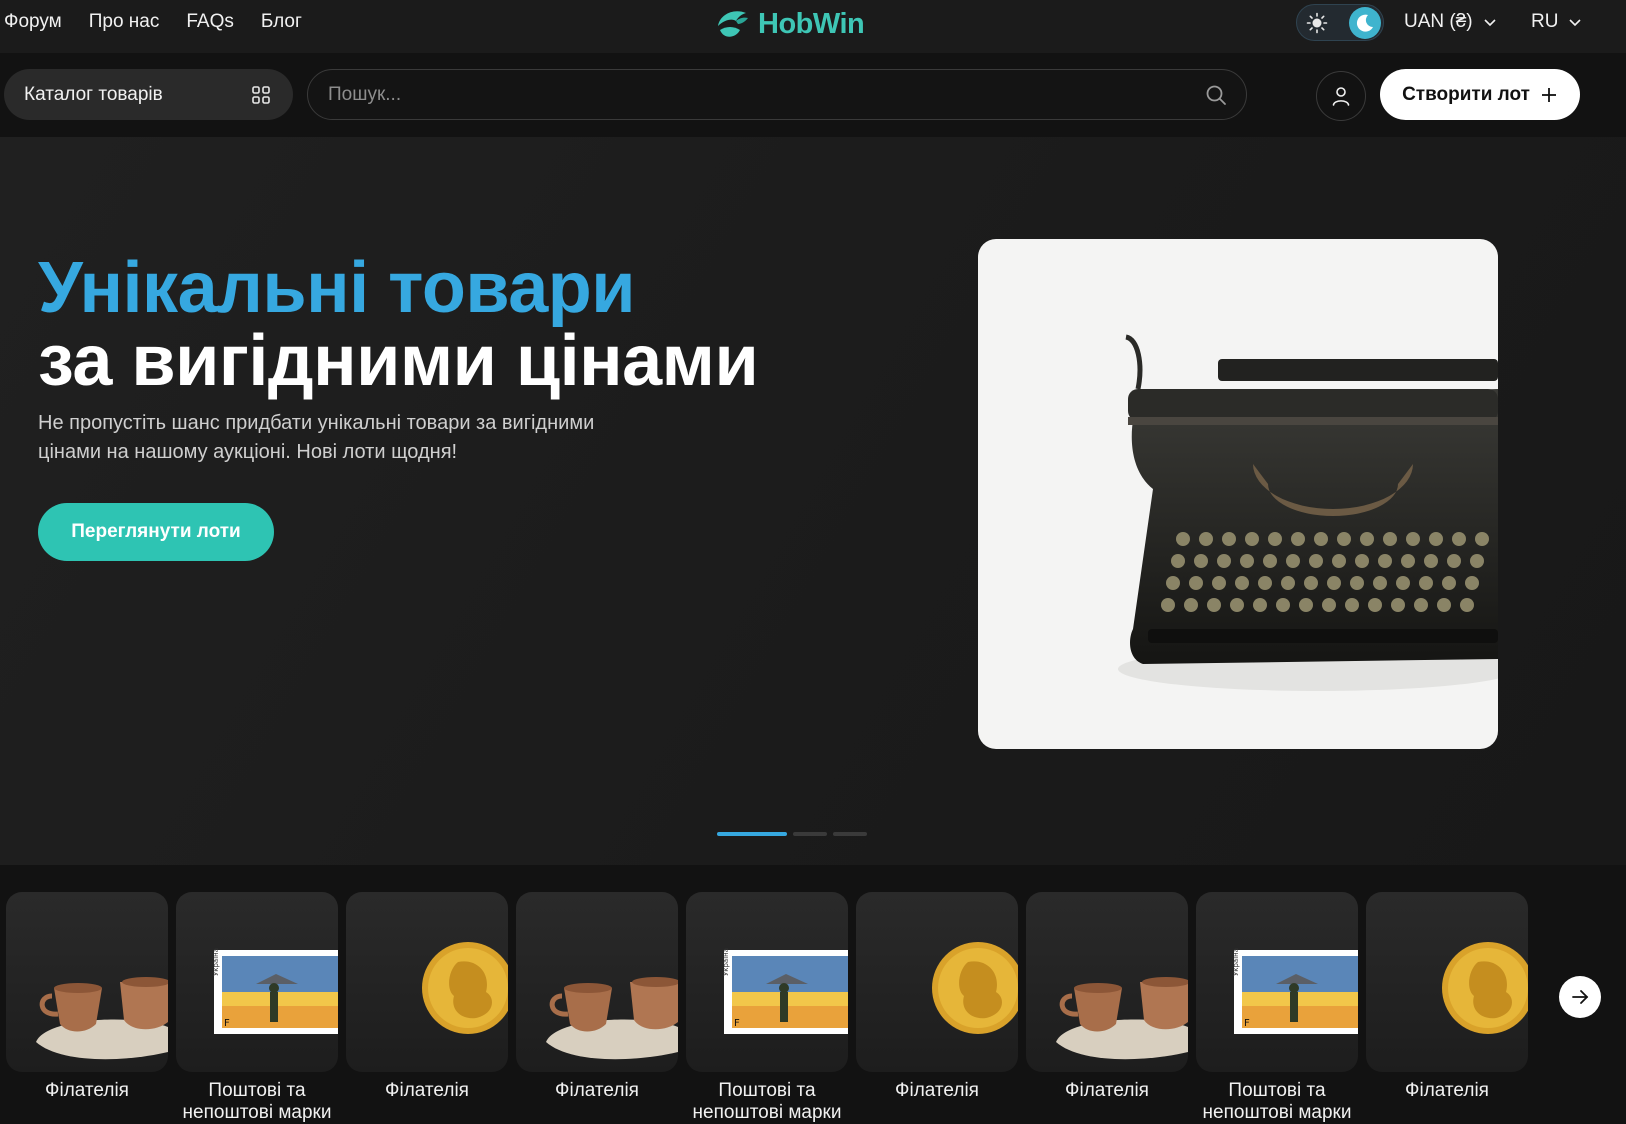 The height and width of the screenshot is (1124, 1626). I want to click on create-lot-button: Створити лот, so click(1480, 94).